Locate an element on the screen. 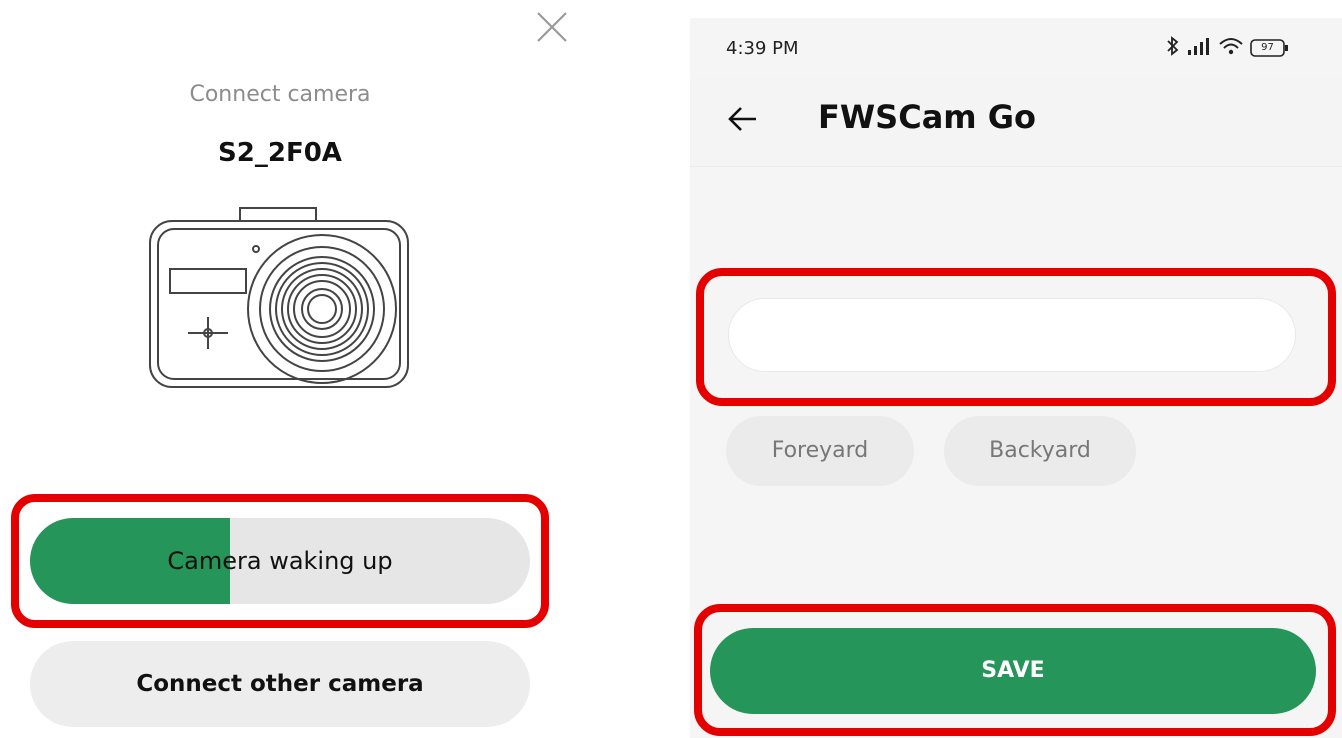 This screenshot has height=738, width=1342. camera-name: S2_2F0A is located at coordinates (280, 153).